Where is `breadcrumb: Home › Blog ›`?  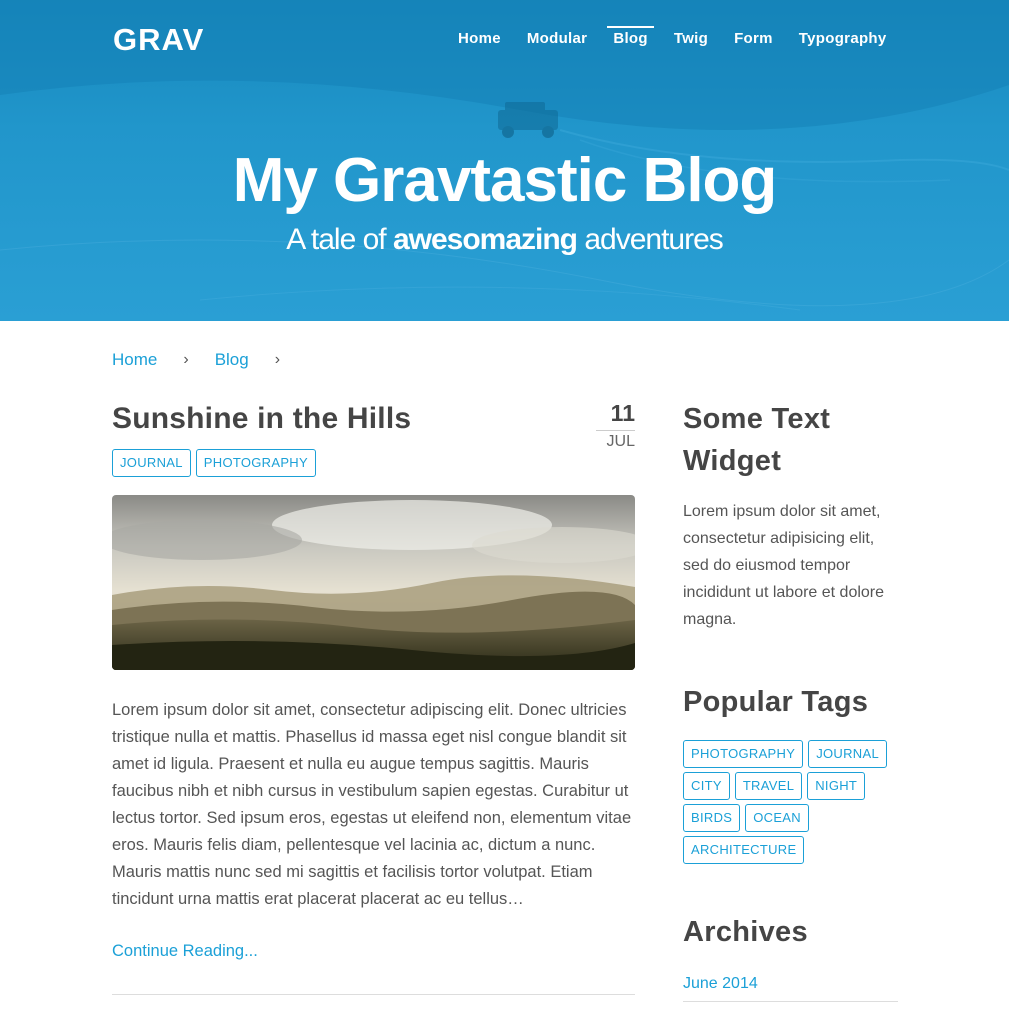
breadcrumb: Home › Blog › is located at coordinates (209, 360).